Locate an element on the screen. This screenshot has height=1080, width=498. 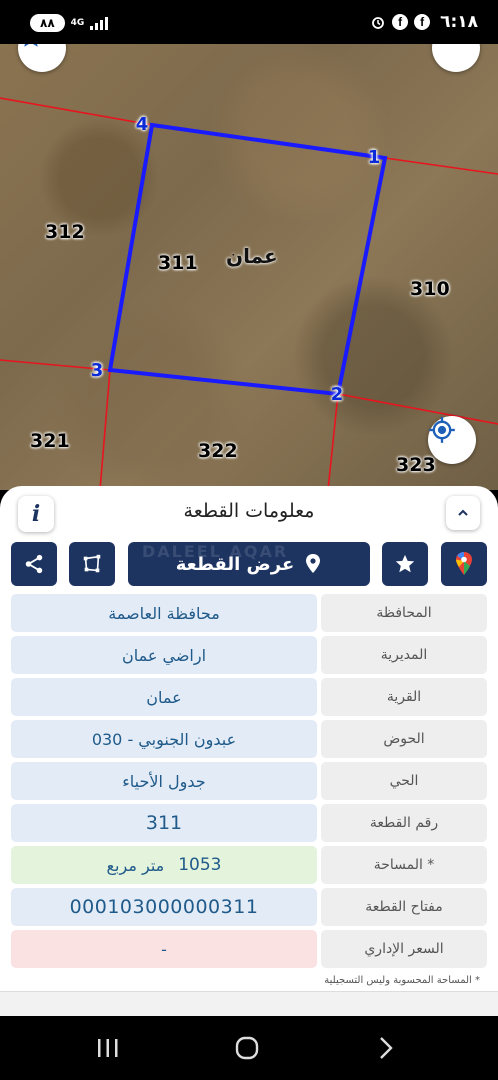
home-button is located at coordinates (247, 1048).